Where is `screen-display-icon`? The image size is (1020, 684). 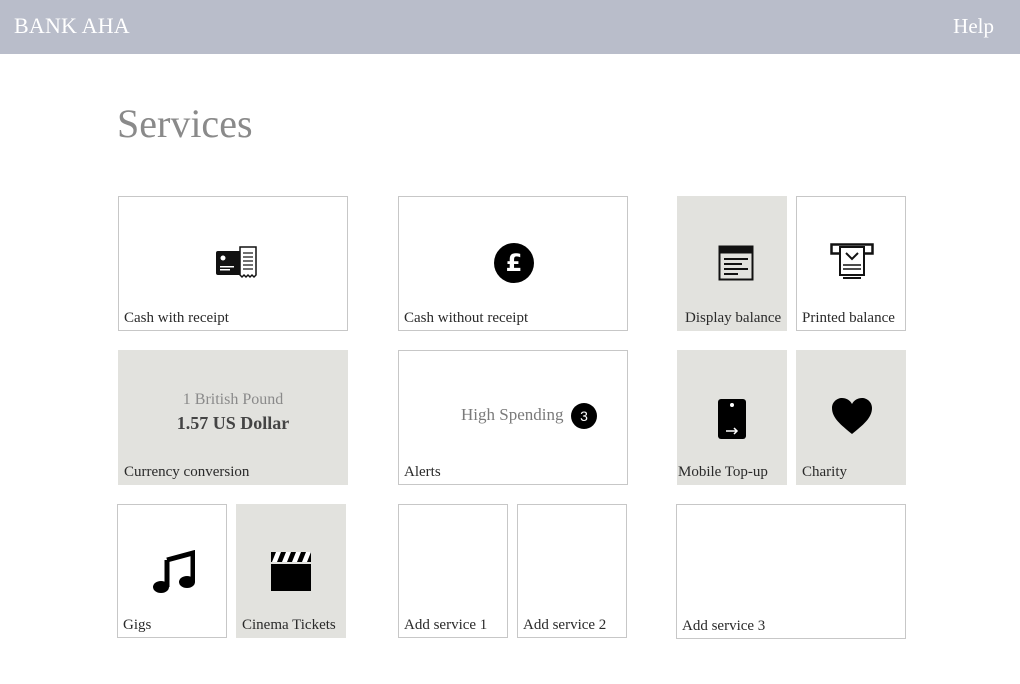 screen-display-icon is located at coordinates (736, 263).